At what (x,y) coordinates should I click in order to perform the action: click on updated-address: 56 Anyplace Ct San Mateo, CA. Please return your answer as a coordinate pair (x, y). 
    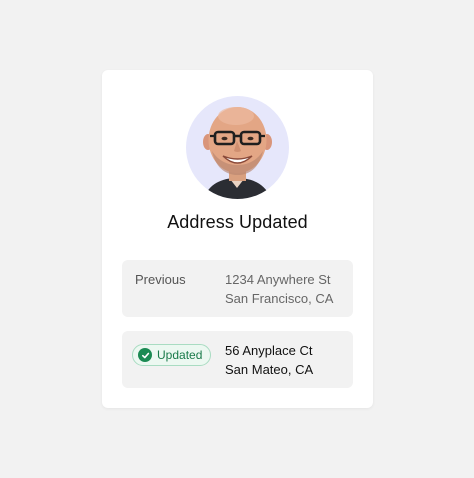
    Looking at the image, I should click on (269, 360).